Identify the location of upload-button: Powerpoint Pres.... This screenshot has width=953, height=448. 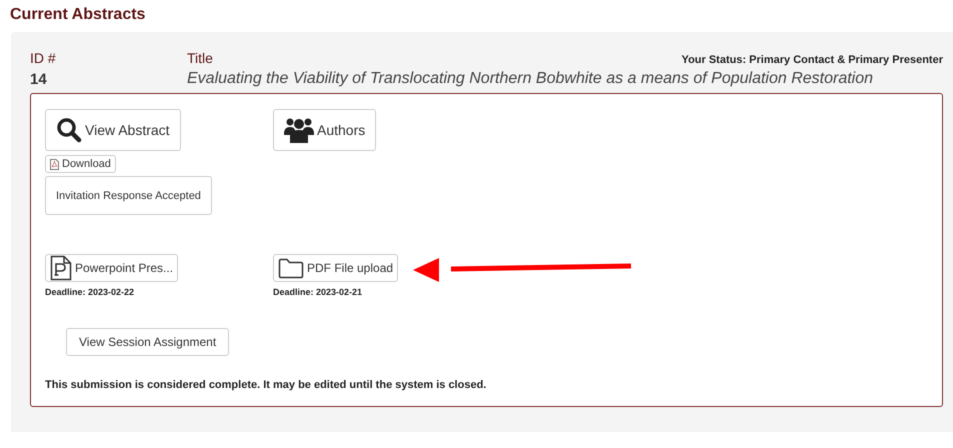
(111, 268).